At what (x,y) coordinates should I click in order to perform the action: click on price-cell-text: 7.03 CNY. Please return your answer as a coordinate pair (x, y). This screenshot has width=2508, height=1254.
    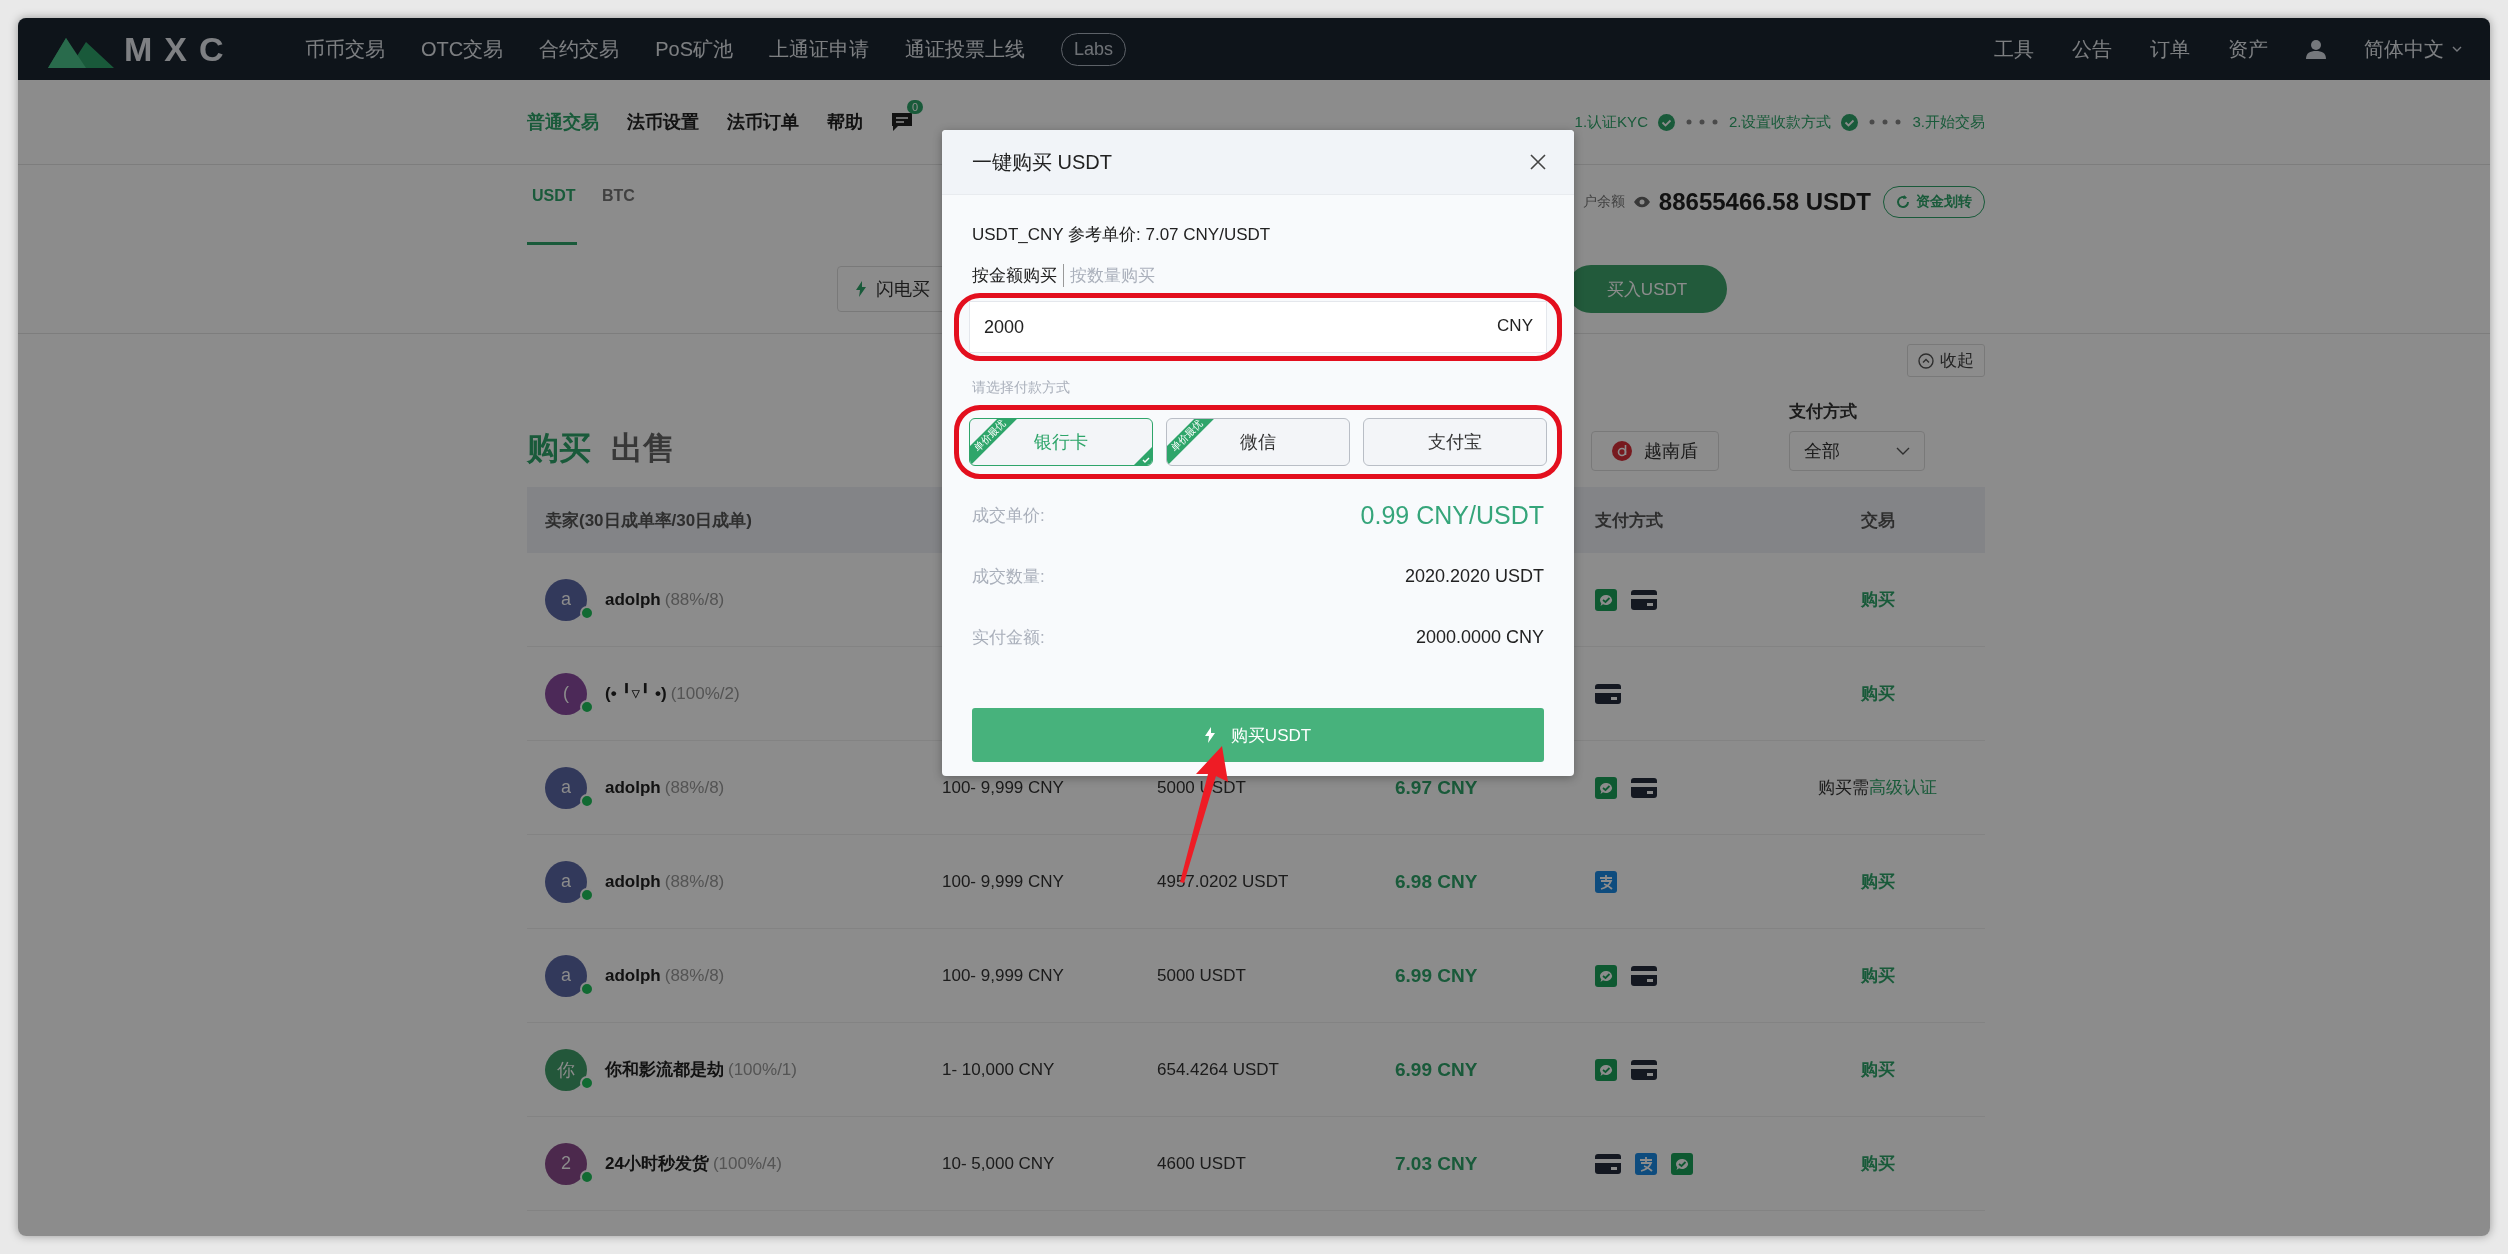
    Looking at the image, I should click on (1437, 1163).